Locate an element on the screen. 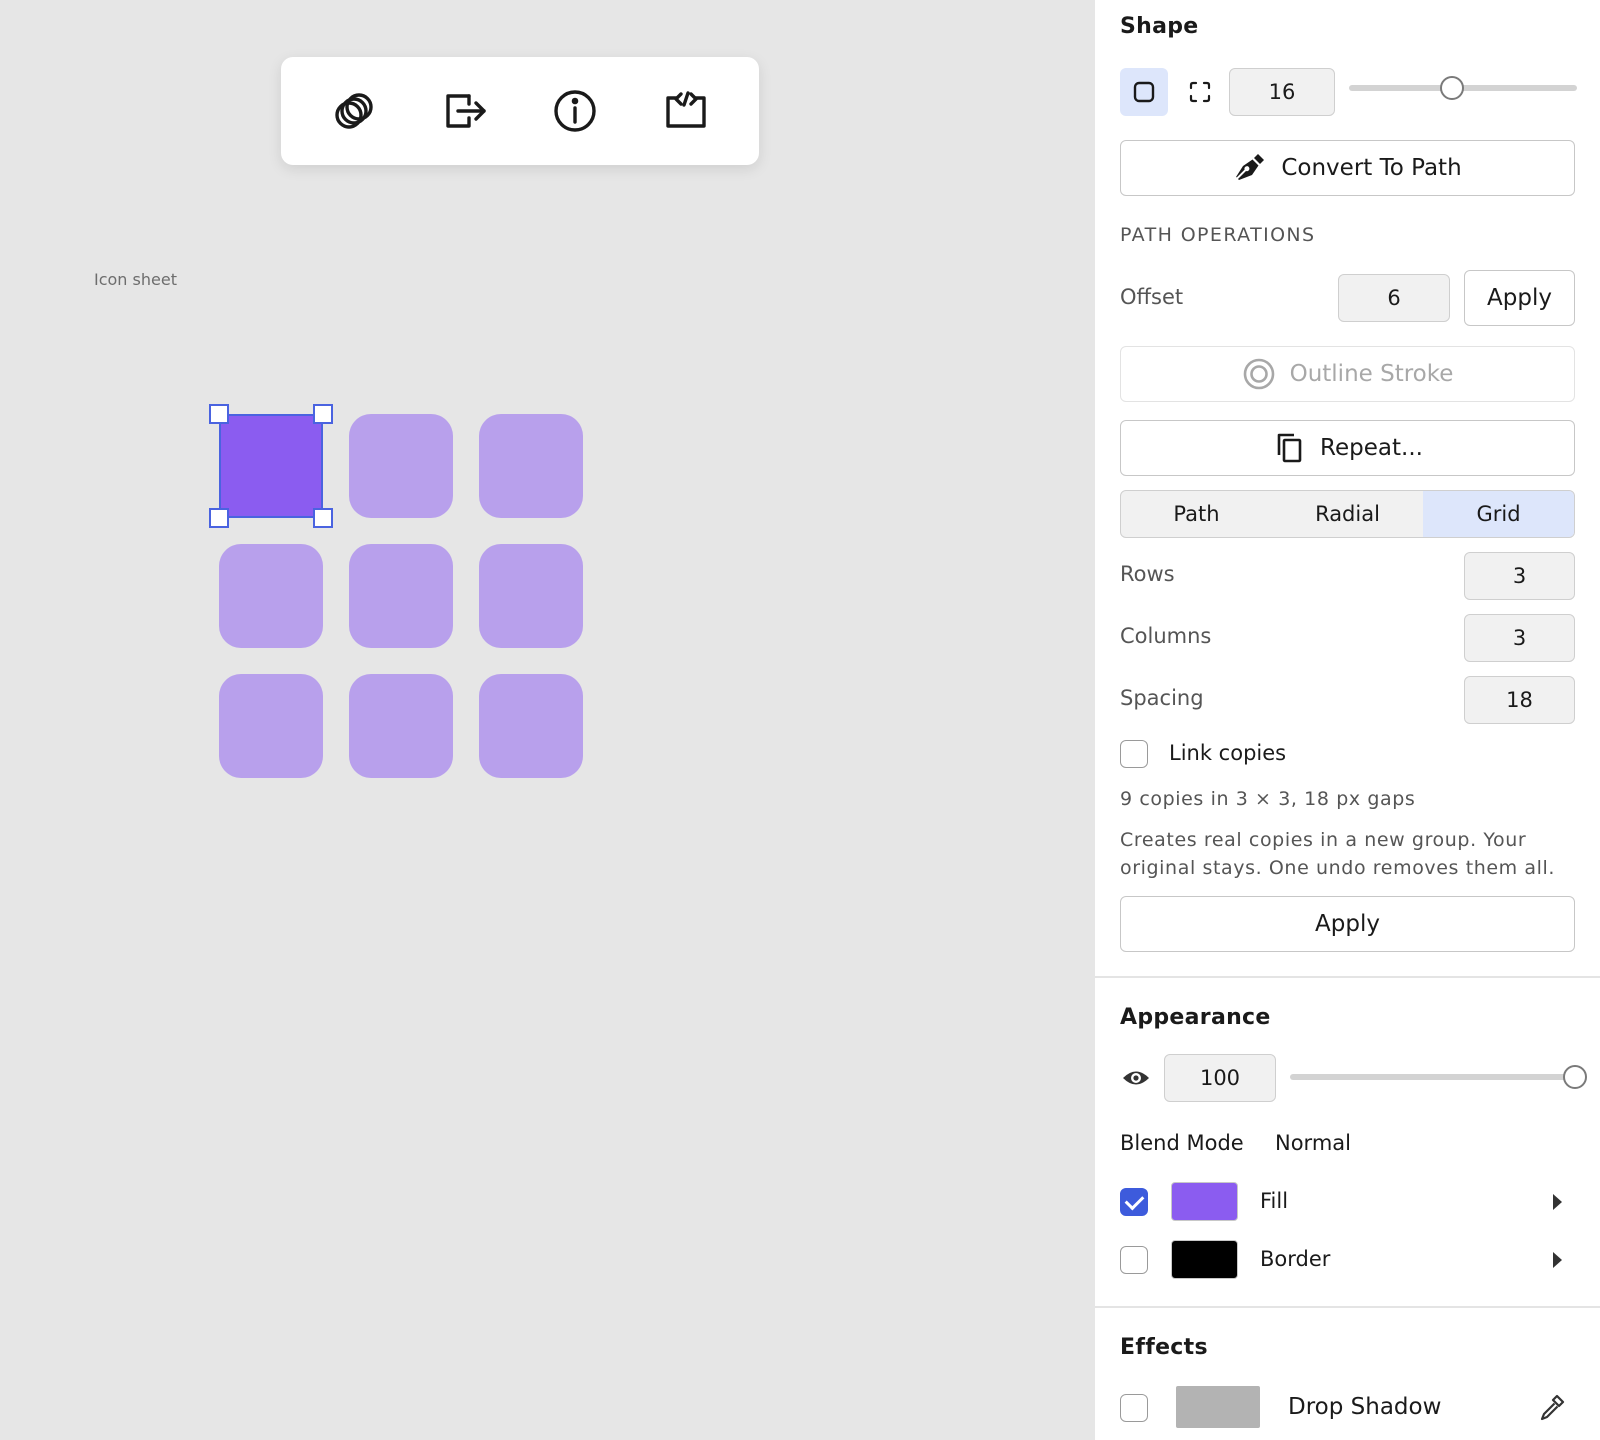 The height and width of the screenshot is (1440, 1600). uniform-corners-toggle is located at coordinates (1144, 92).